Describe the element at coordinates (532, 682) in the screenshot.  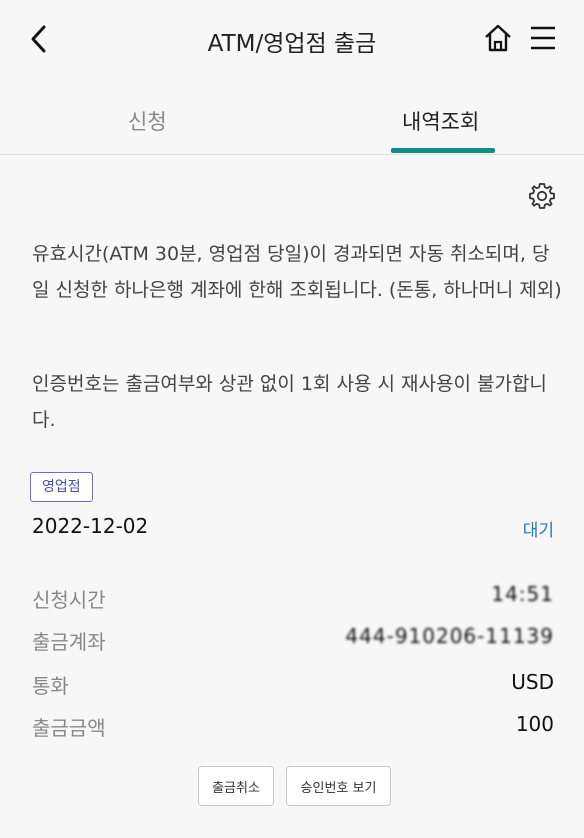
I see `currency-value: USD` at that location.